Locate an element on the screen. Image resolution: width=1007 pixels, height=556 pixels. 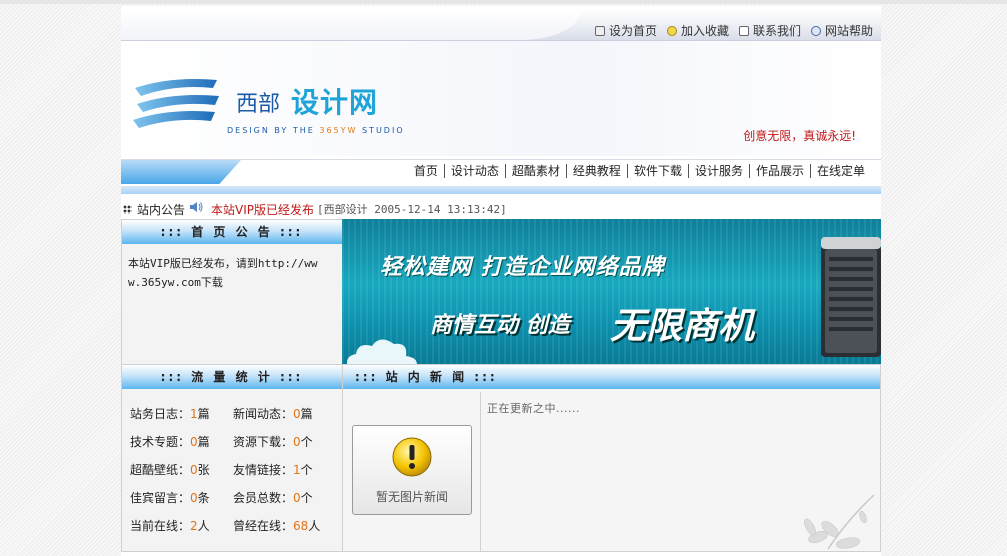
picture-news-placeholder: 暂无图片新闻 is located at coordinates (412, 470).